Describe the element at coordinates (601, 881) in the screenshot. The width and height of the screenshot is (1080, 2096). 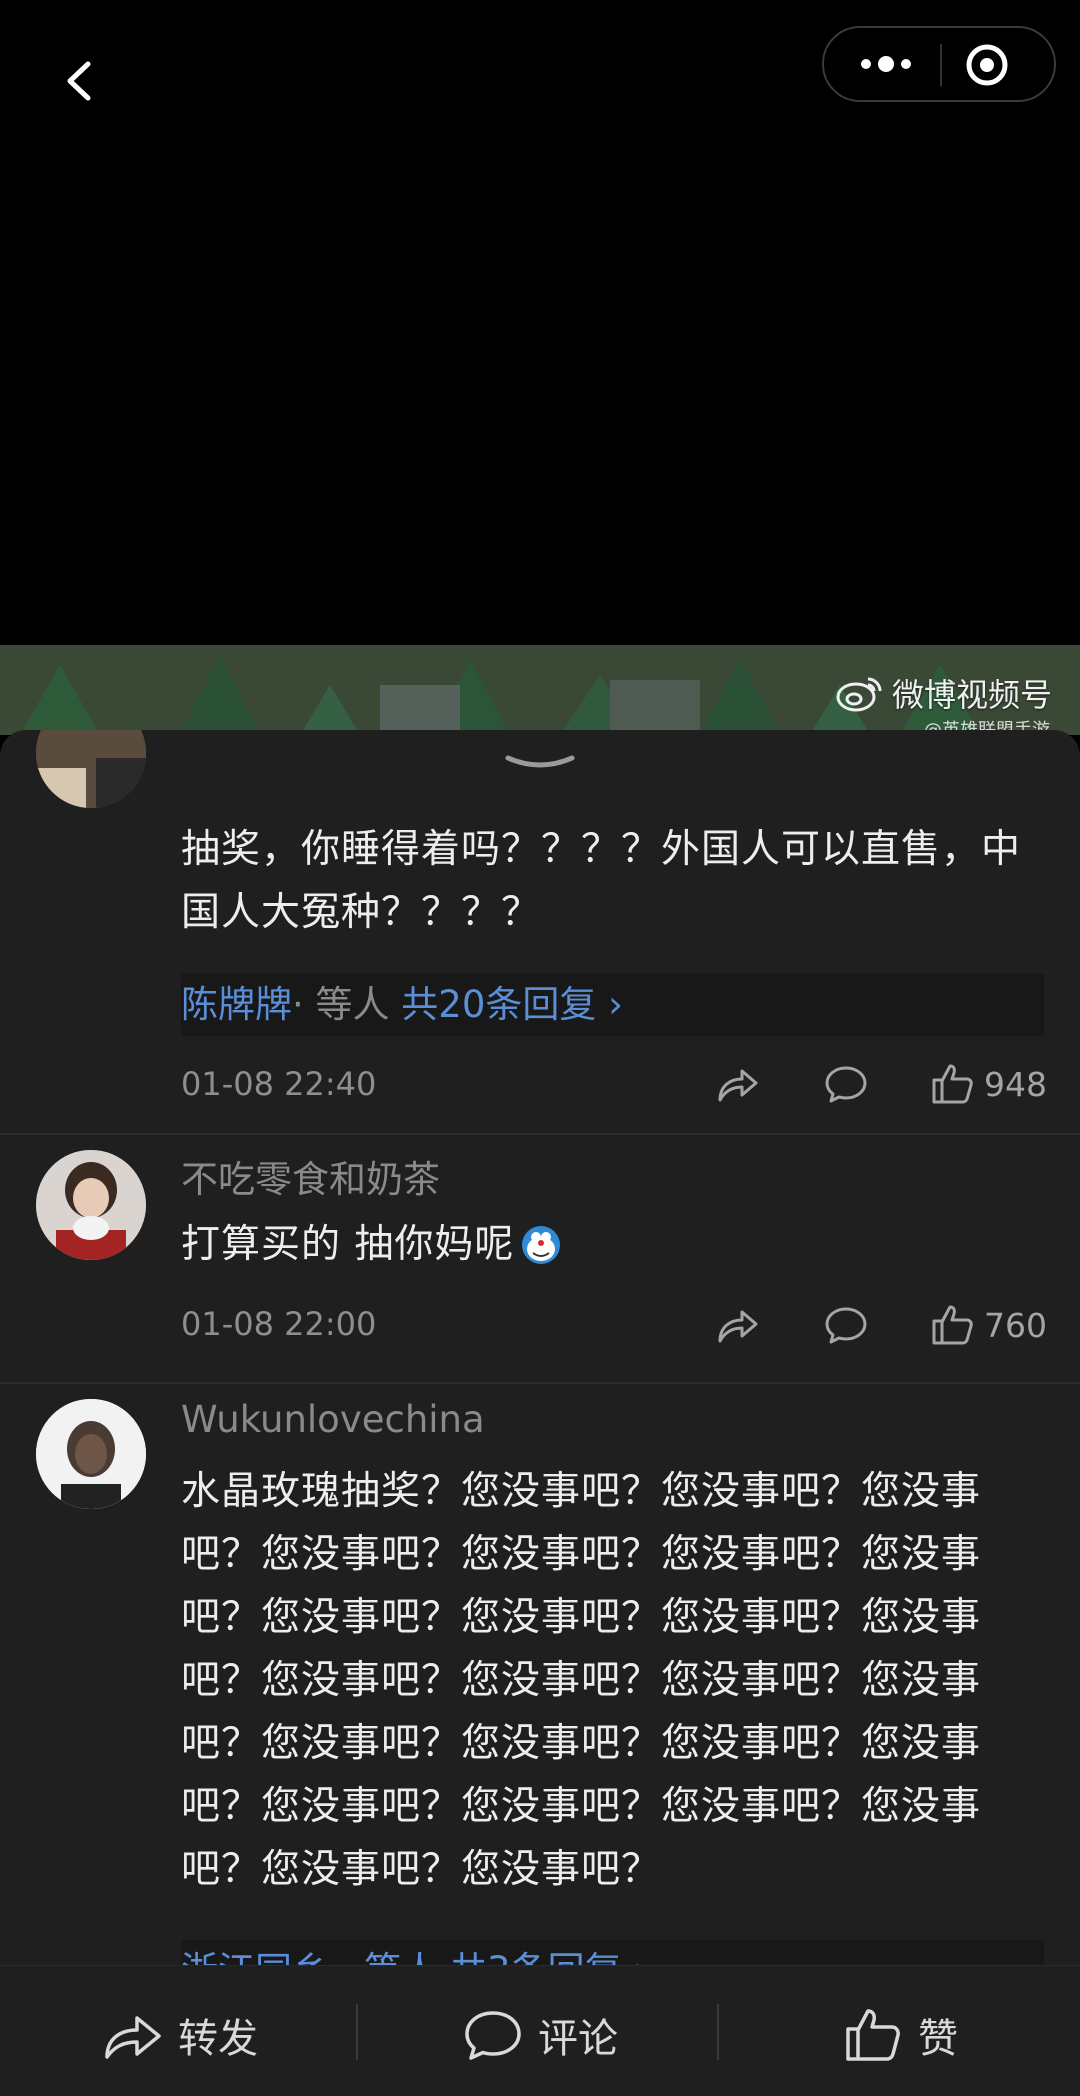
I see `comment-text: 抽奖，你睡得着吗？？？？外国人可以直售，中国人大冤种？？？？` at that location.